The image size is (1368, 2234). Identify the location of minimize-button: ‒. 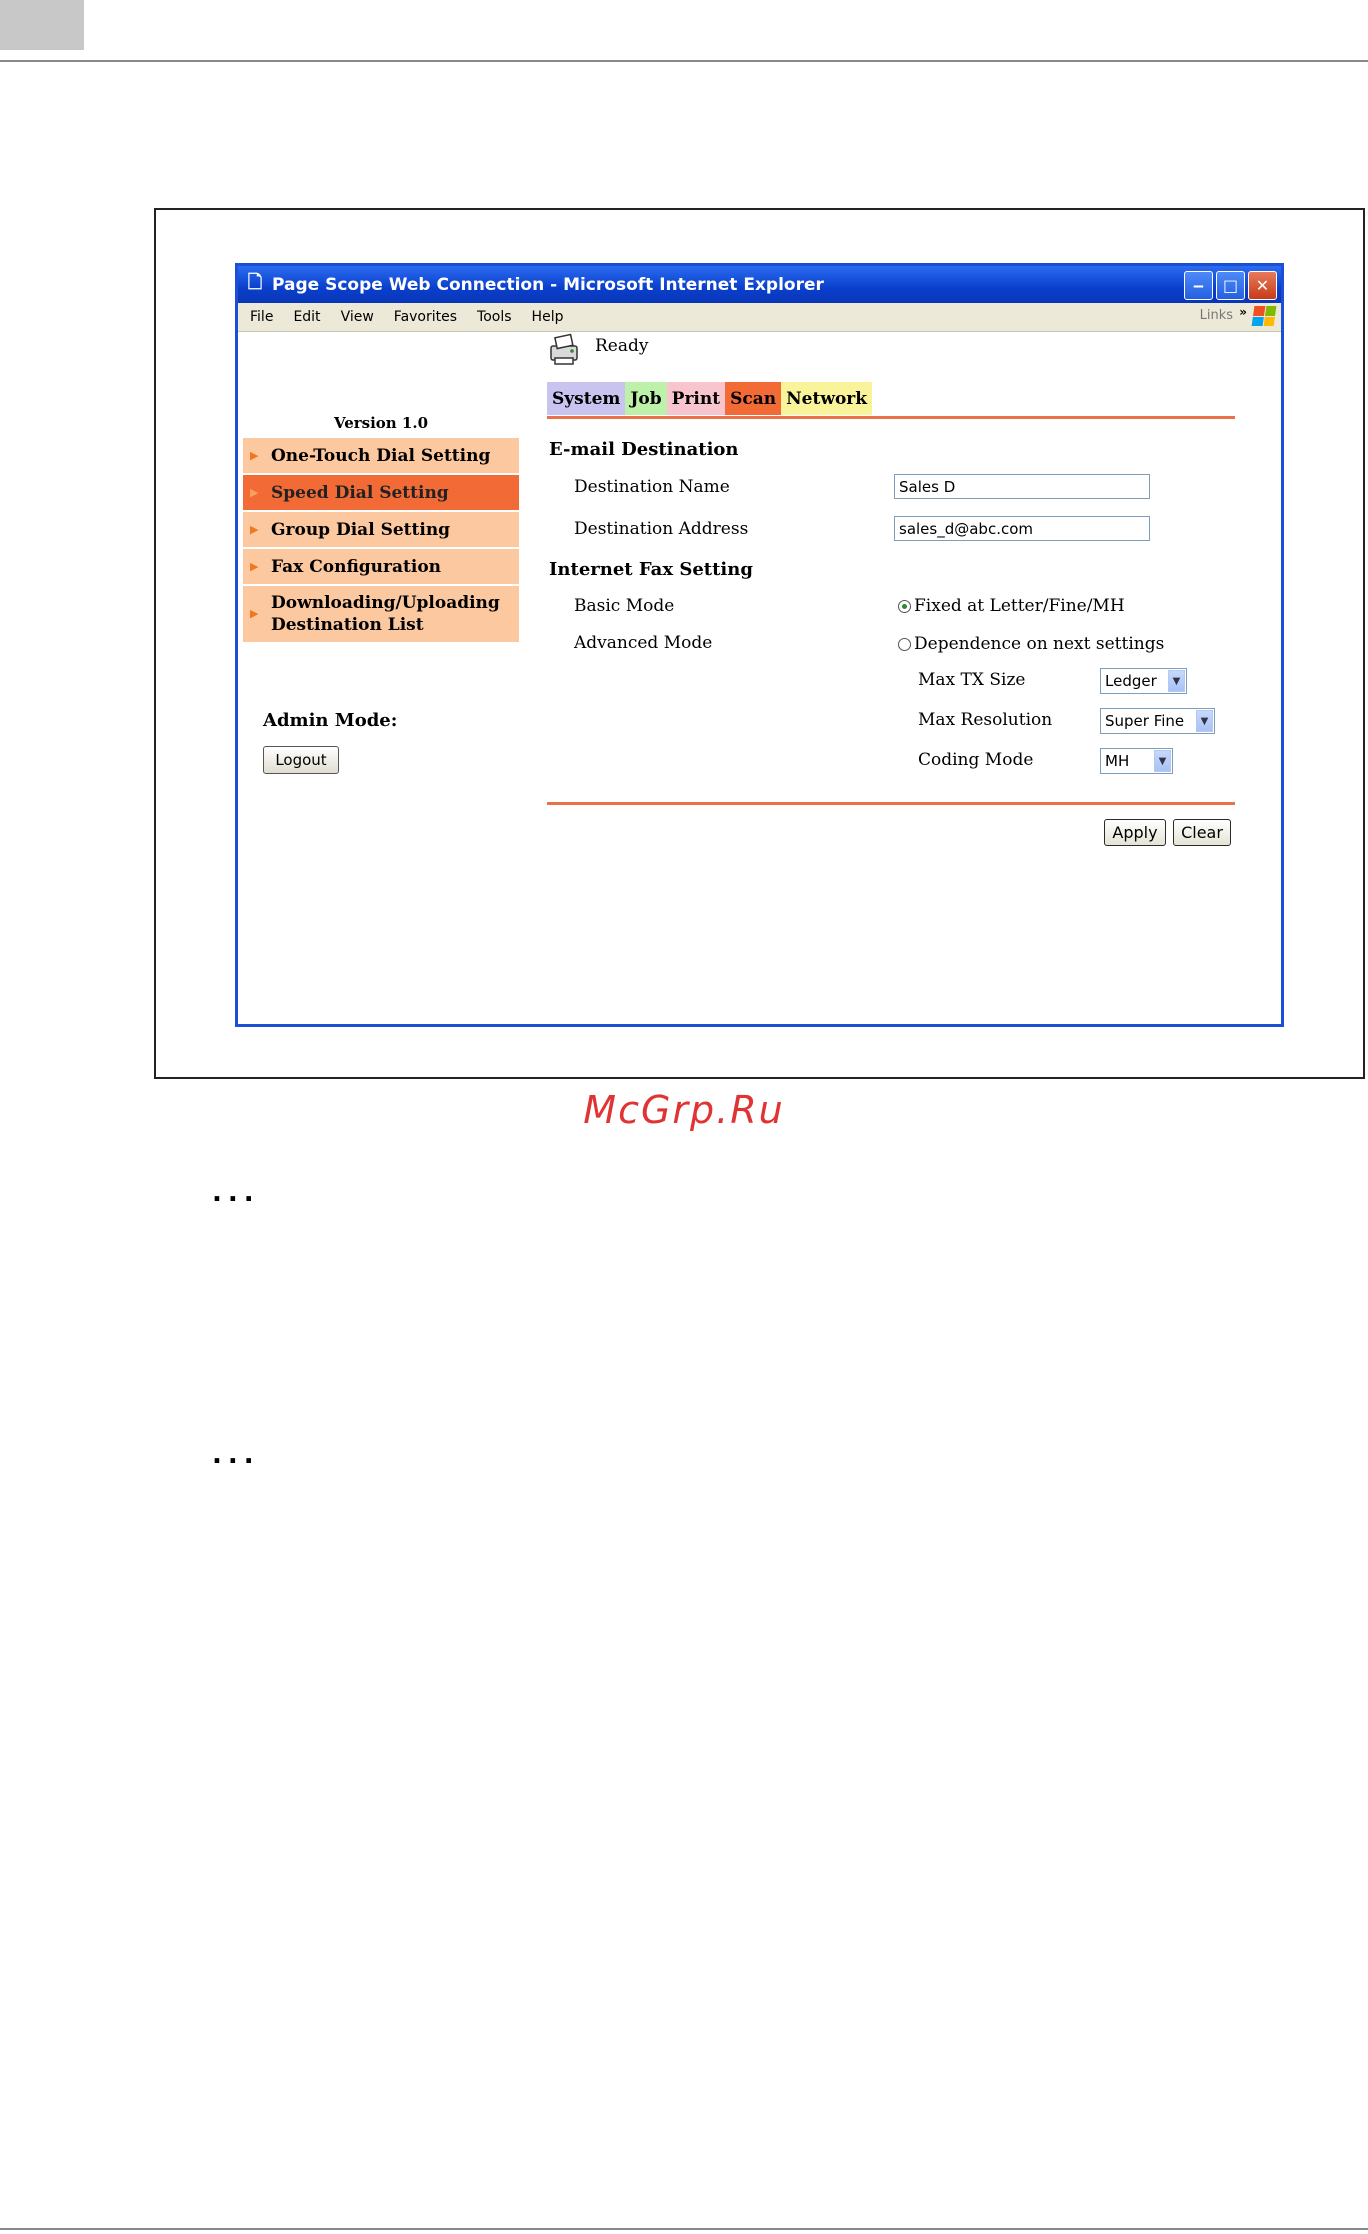
(1198, 285).